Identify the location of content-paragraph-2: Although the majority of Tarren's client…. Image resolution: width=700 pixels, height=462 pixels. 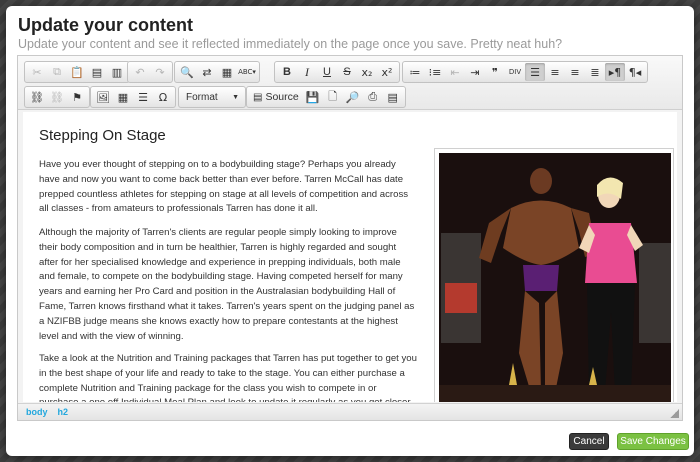
(227, 284).